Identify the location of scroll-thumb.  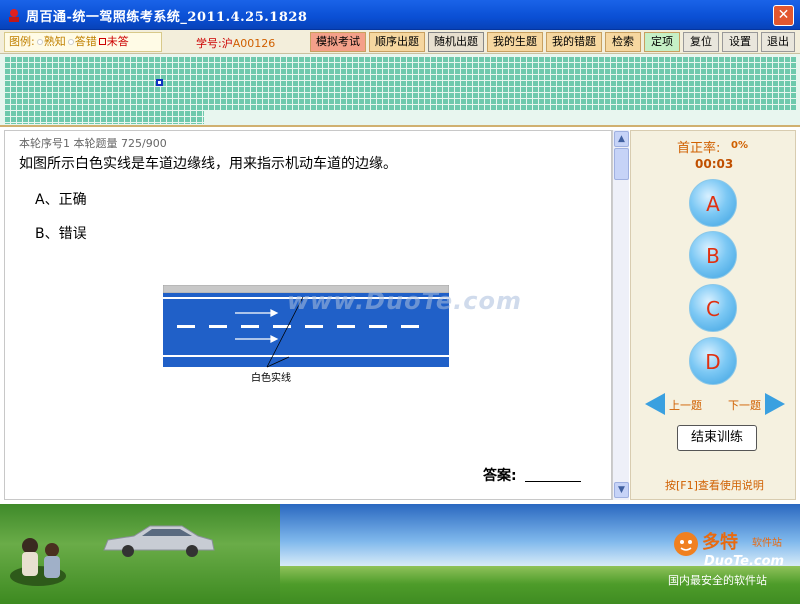
(621, 164).